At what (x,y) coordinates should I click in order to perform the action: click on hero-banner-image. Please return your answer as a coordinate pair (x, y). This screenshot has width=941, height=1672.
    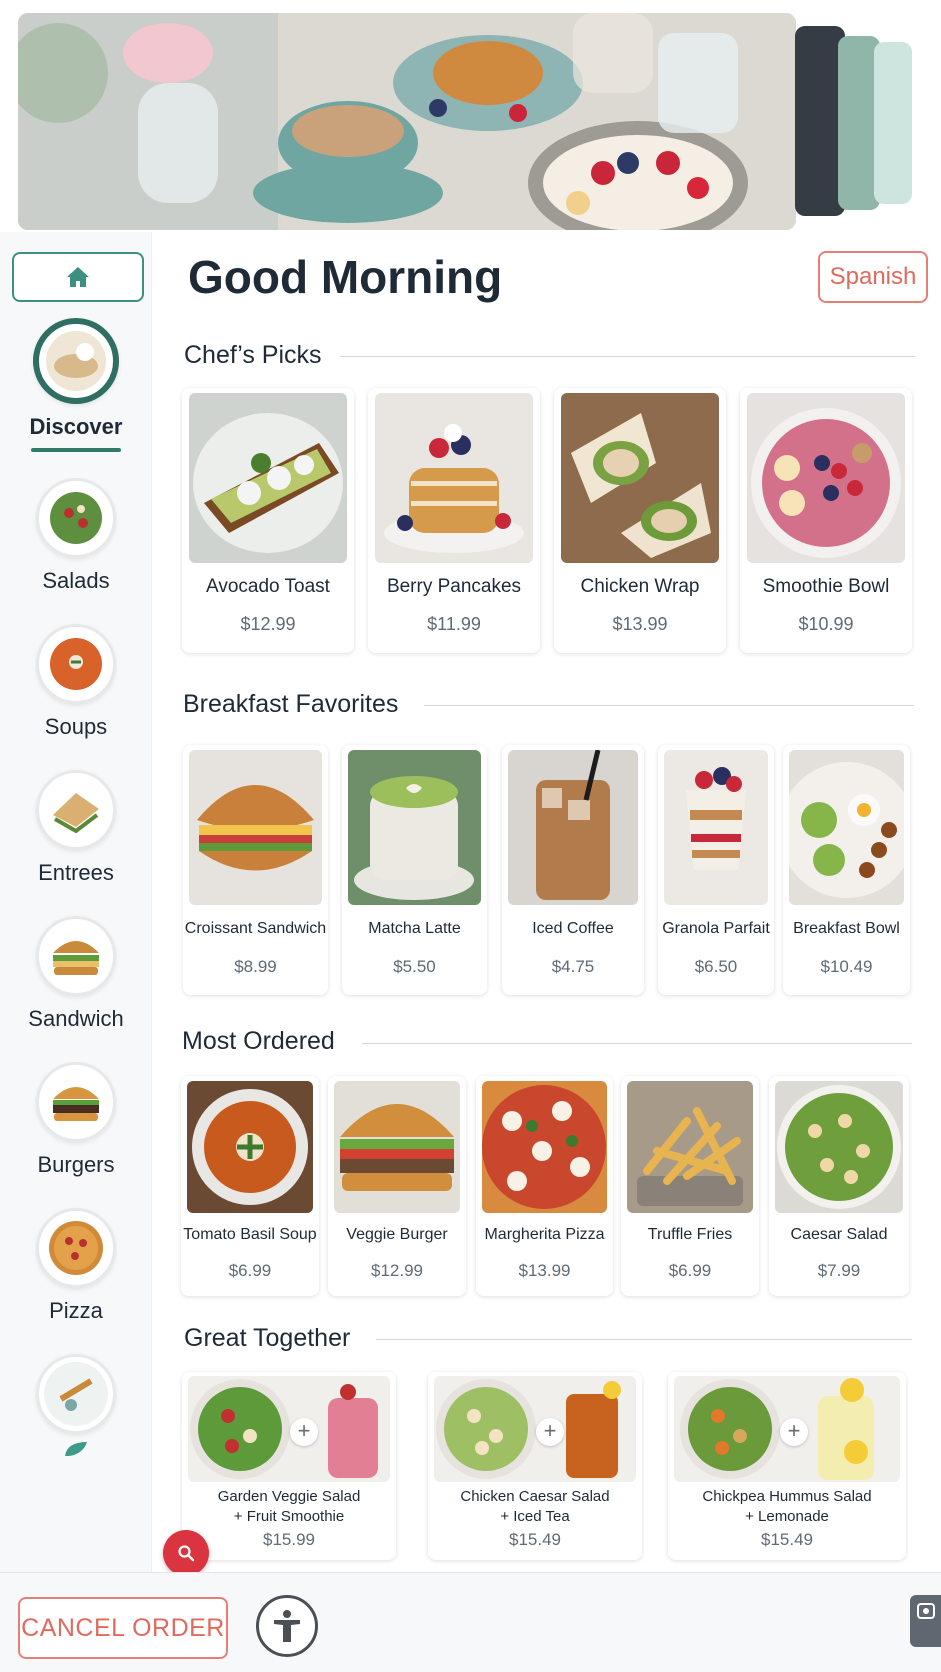
    Looking at the image, I should click on (407, 121).